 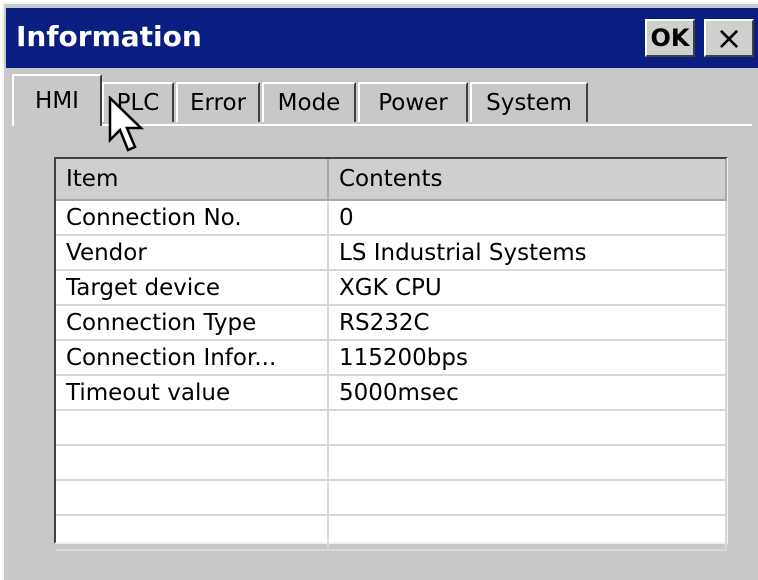 What do you see at coordinates (192, 393) in the screenshot?
I see `item-cell: Timeout value` at bounding box center [192, 393].